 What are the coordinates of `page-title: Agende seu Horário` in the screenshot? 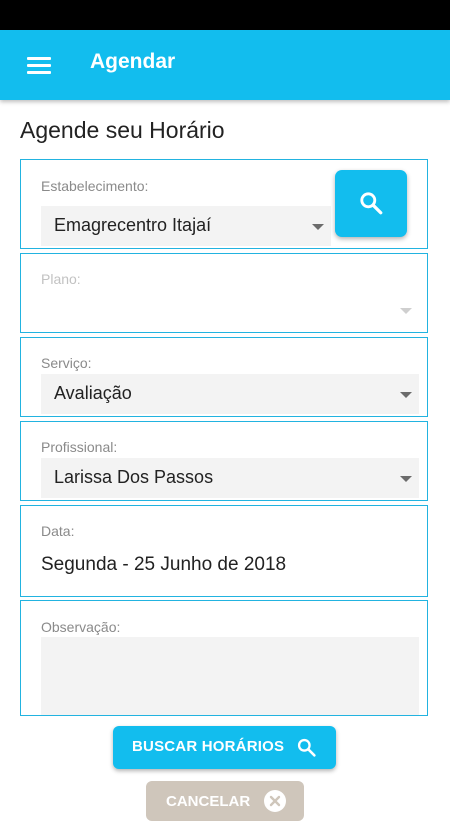 It's located at (122, 130).